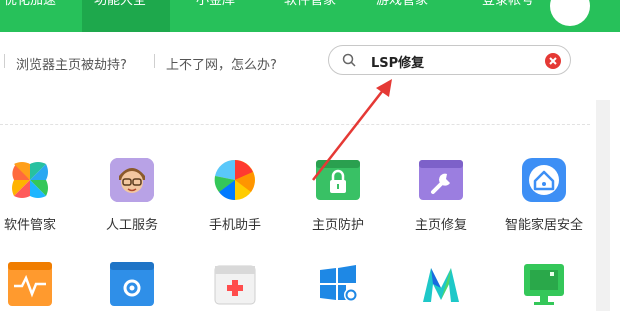  What do you see at coordinates (30, 284) in the screenshot?
I see `monitor-pulse-icon` at bounding box center [30, 284].